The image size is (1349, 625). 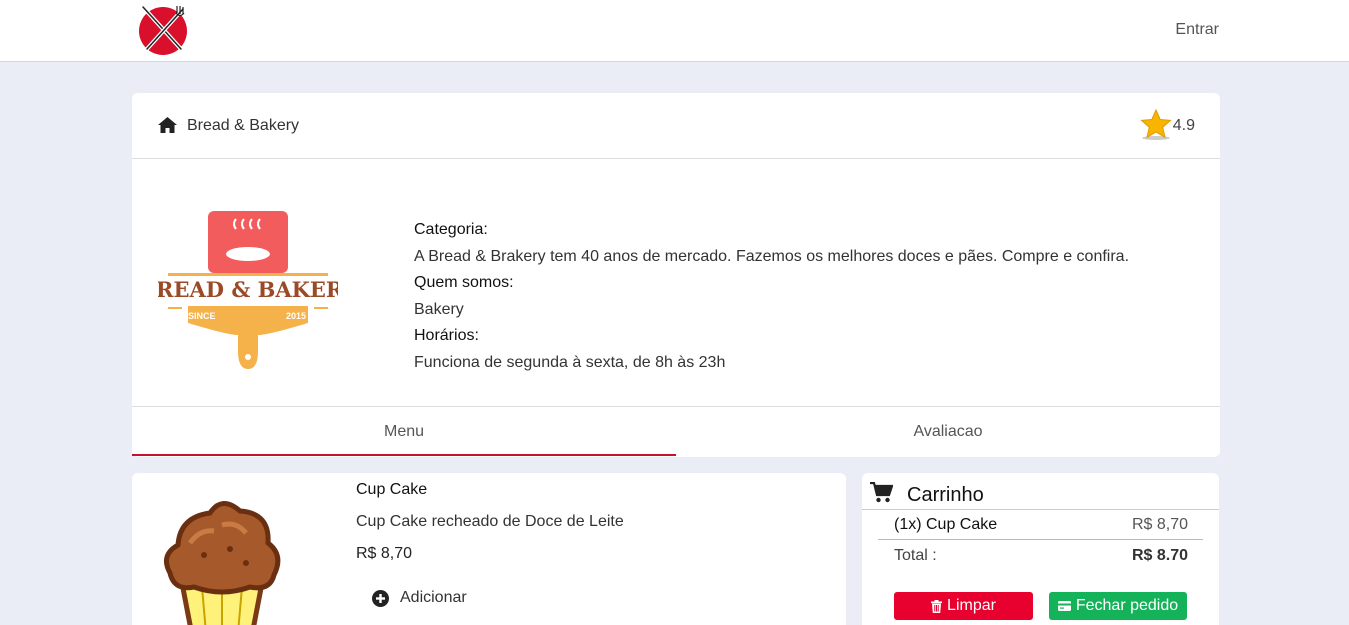 I want to click on plus-circle-icon, so click(x=380, y=598).